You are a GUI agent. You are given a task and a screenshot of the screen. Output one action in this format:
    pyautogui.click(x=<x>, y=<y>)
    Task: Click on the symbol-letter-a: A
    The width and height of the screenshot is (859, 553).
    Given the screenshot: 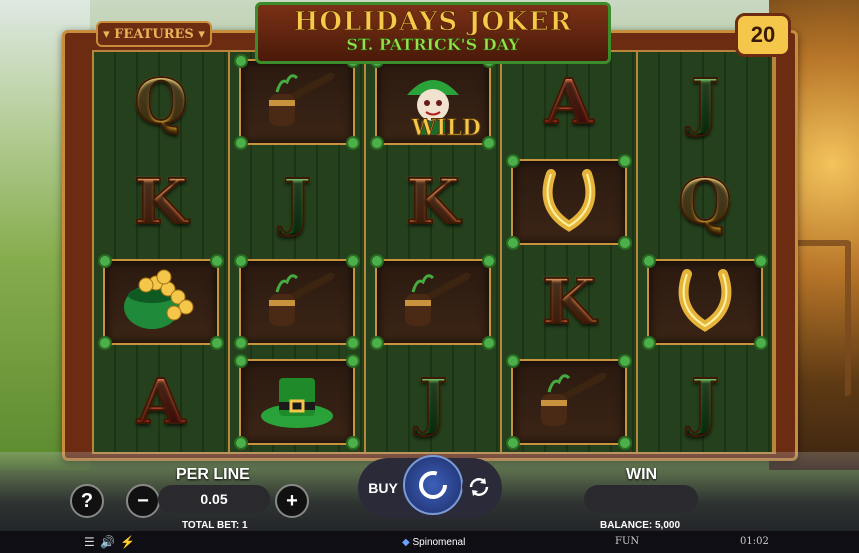 What is the action you would take?
    pyautogui.click(x=569, y=101)
    